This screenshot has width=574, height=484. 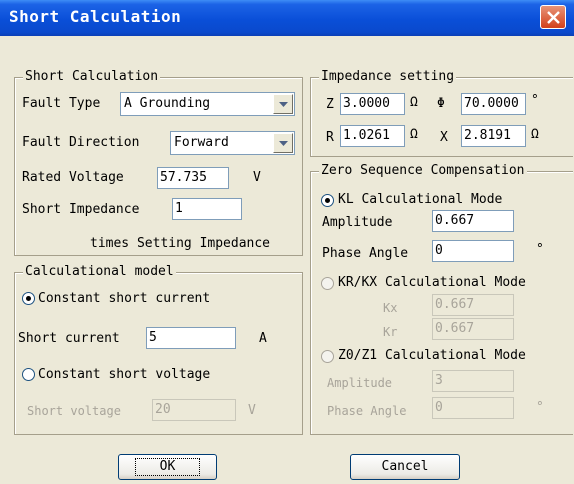 I want to click on short-current-unit: A, so click(x=263, y=338).